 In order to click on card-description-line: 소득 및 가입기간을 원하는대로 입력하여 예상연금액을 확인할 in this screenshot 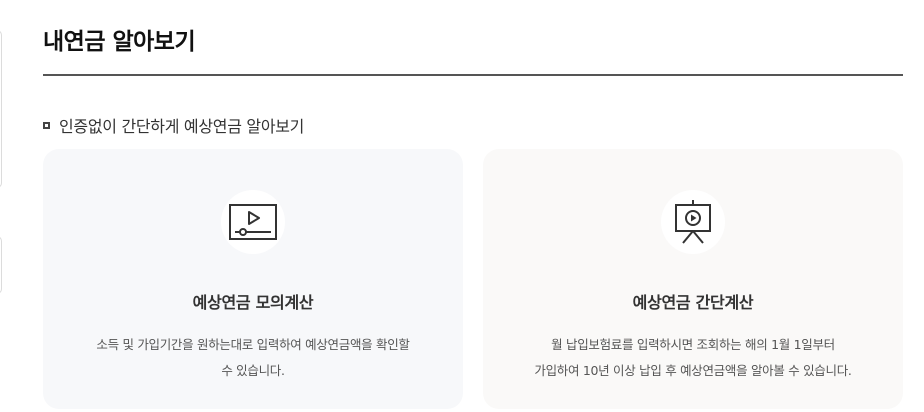, I will do `click(253, 344)`.